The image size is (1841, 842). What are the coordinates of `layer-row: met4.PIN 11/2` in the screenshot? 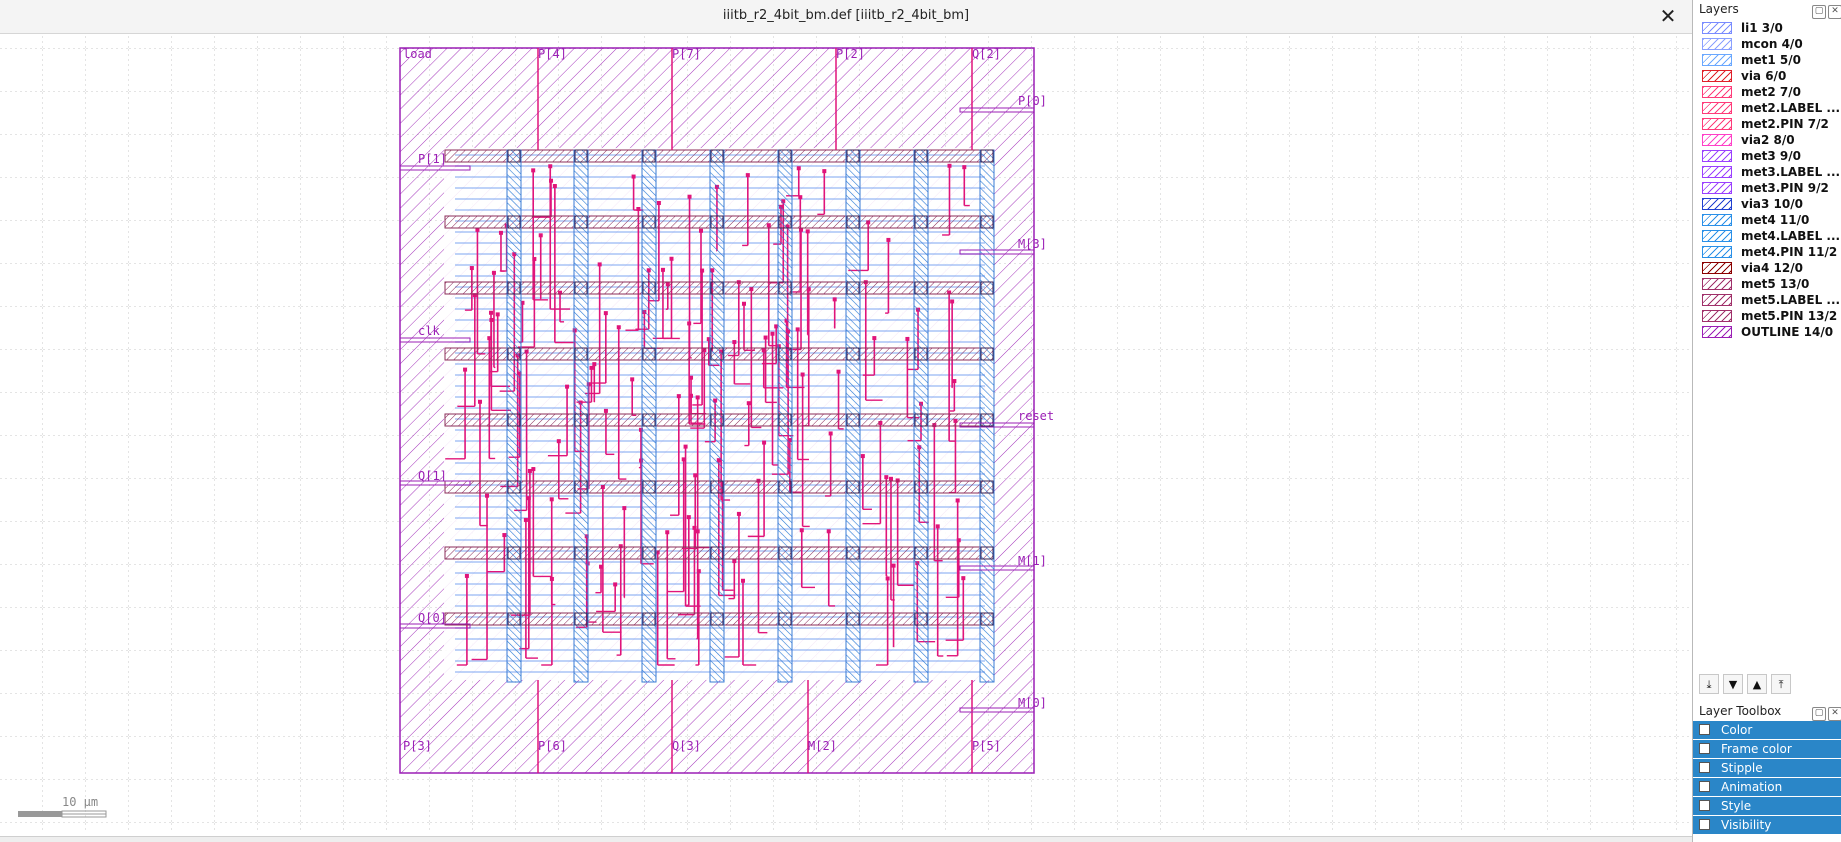 It's located at (1767, 252).